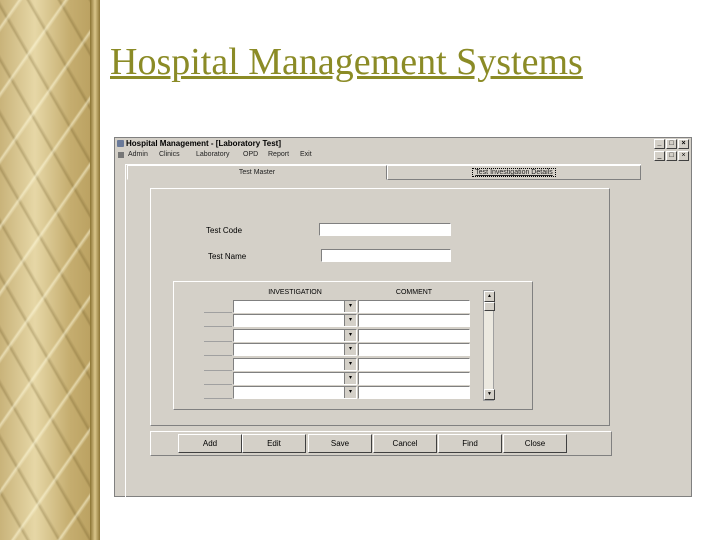 The image size is (720, 540). I want to click on menu-report: Report, so click(278, 155).